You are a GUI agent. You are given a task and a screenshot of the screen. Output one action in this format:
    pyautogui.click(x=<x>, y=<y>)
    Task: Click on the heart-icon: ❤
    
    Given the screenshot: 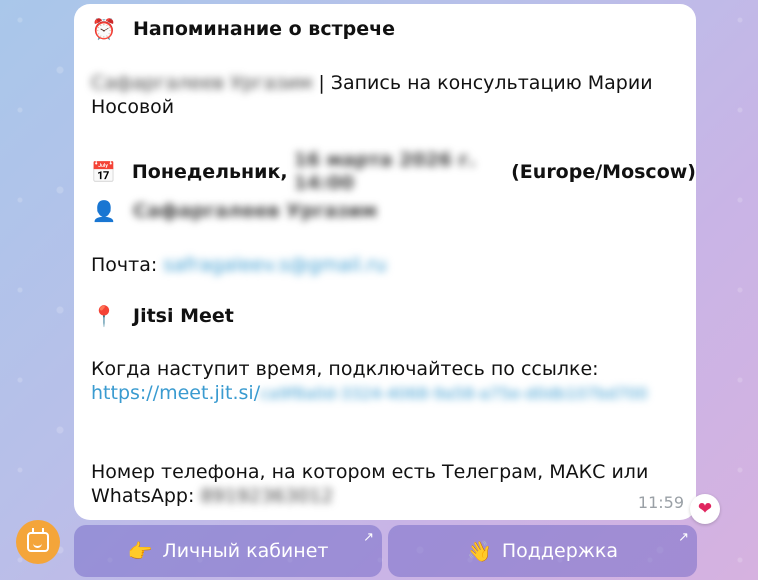 What is the action you would take?
    pyautogui.click(x=705, y=509)
    